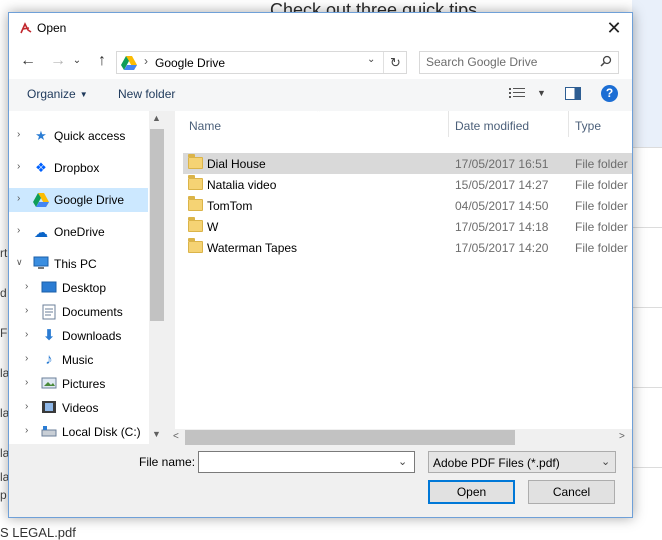 This screenshot has width=662, height=540. Describe the element at coordinates (57, 94) in the screenshot. I see `organize-button: Organize ▼` at that location.